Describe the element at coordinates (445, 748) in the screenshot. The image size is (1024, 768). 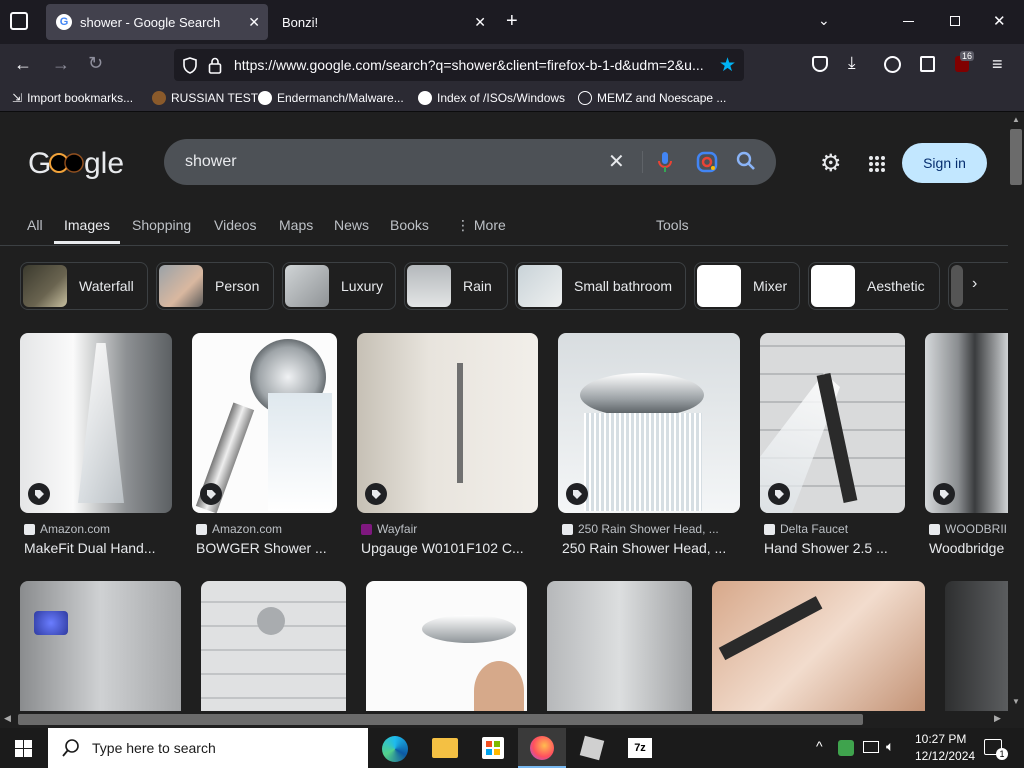
I see `file-explorer-icon` at that location.